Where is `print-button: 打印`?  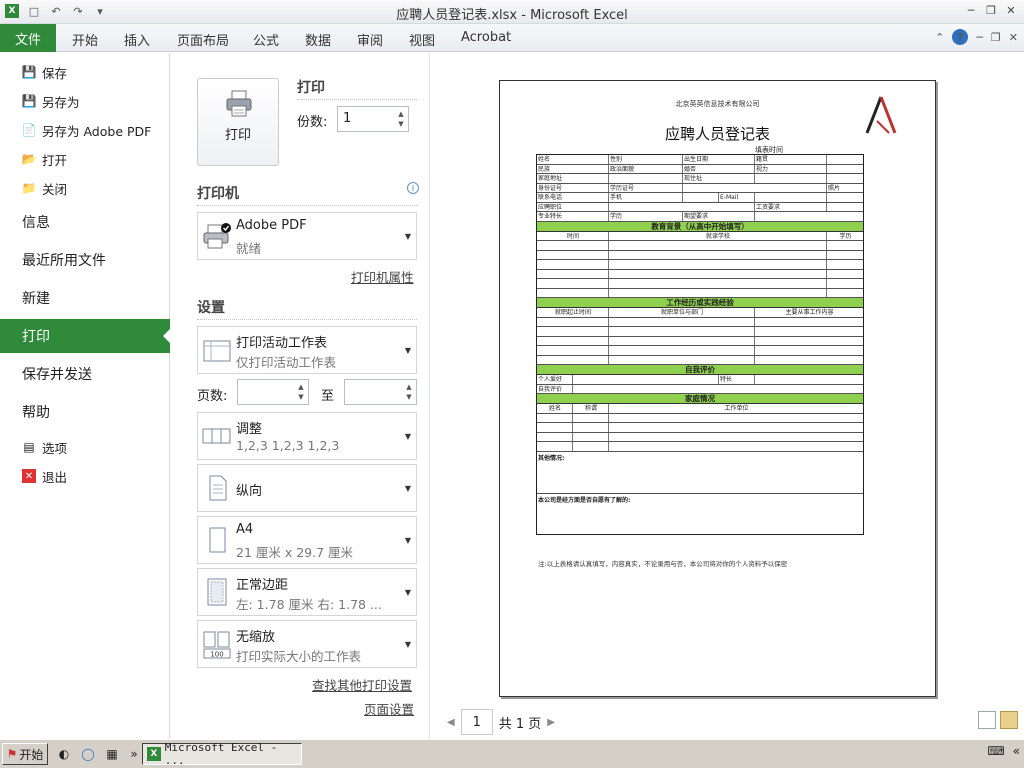 print-button: 打印 is located at coordinates (238, 122).